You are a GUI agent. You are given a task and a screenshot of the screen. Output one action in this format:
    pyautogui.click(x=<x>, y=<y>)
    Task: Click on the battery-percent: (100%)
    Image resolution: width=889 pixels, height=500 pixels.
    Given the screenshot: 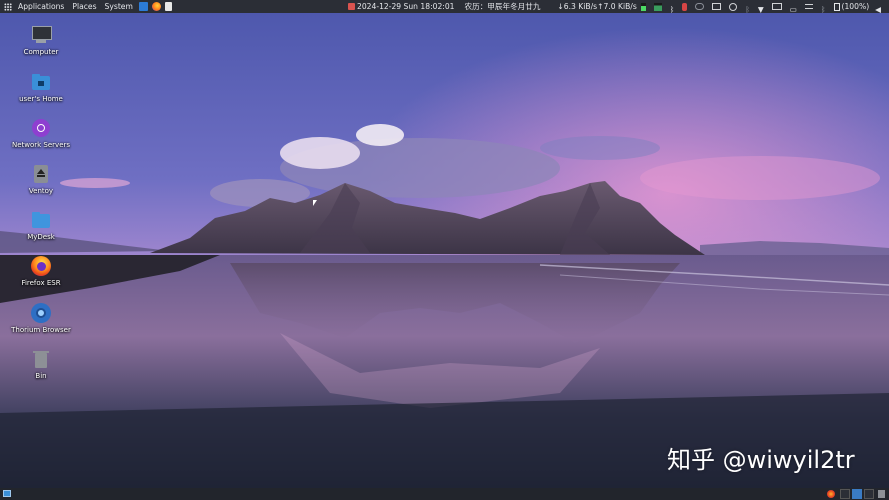 What is the action you would take?
    pyautogui.click(x=855, y=6)
    